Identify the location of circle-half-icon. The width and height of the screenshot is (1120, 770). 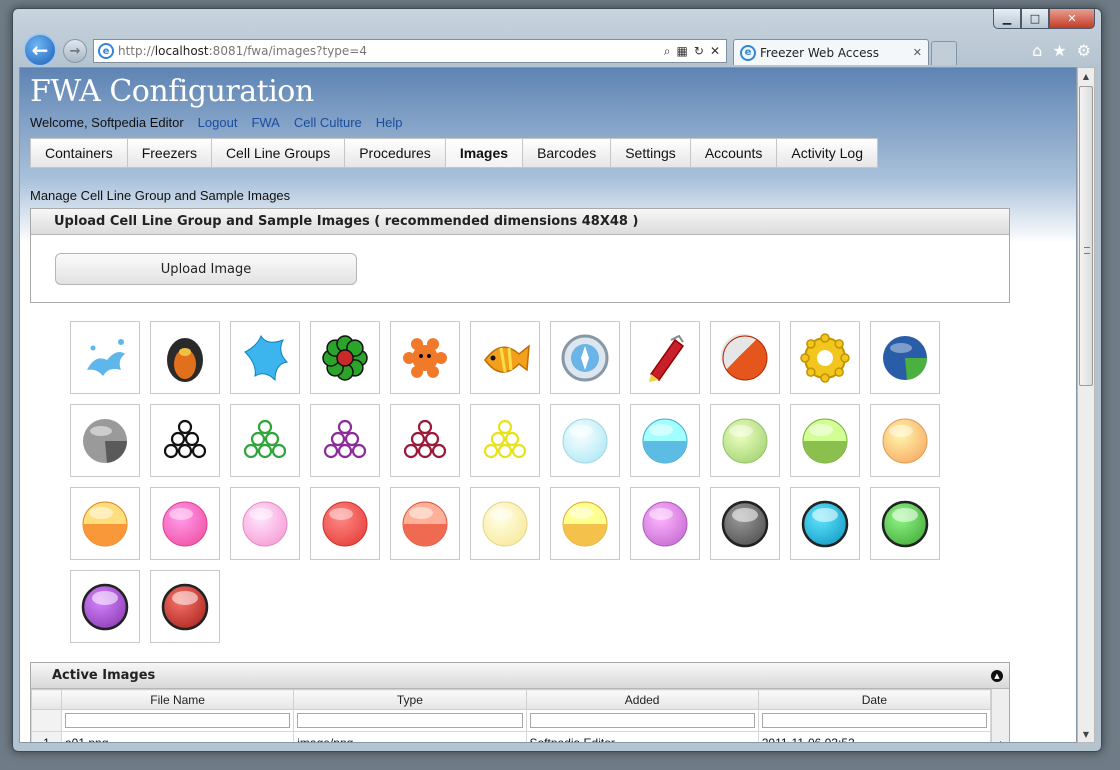
(585, 523).